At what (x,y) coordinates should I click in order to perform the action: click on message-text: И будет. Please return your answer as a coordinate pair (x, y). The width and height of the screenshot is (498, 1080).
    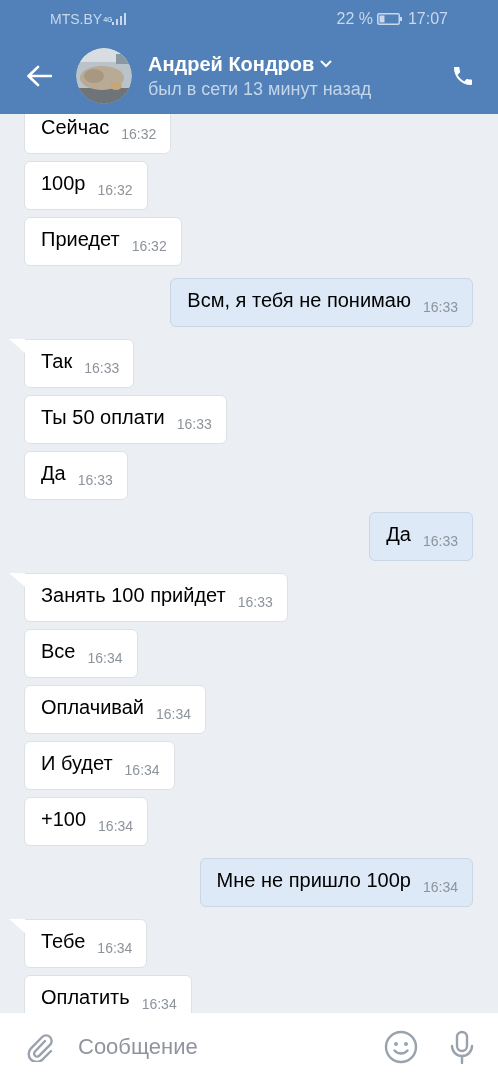
    Looking at the image, I should click on (77, 763).